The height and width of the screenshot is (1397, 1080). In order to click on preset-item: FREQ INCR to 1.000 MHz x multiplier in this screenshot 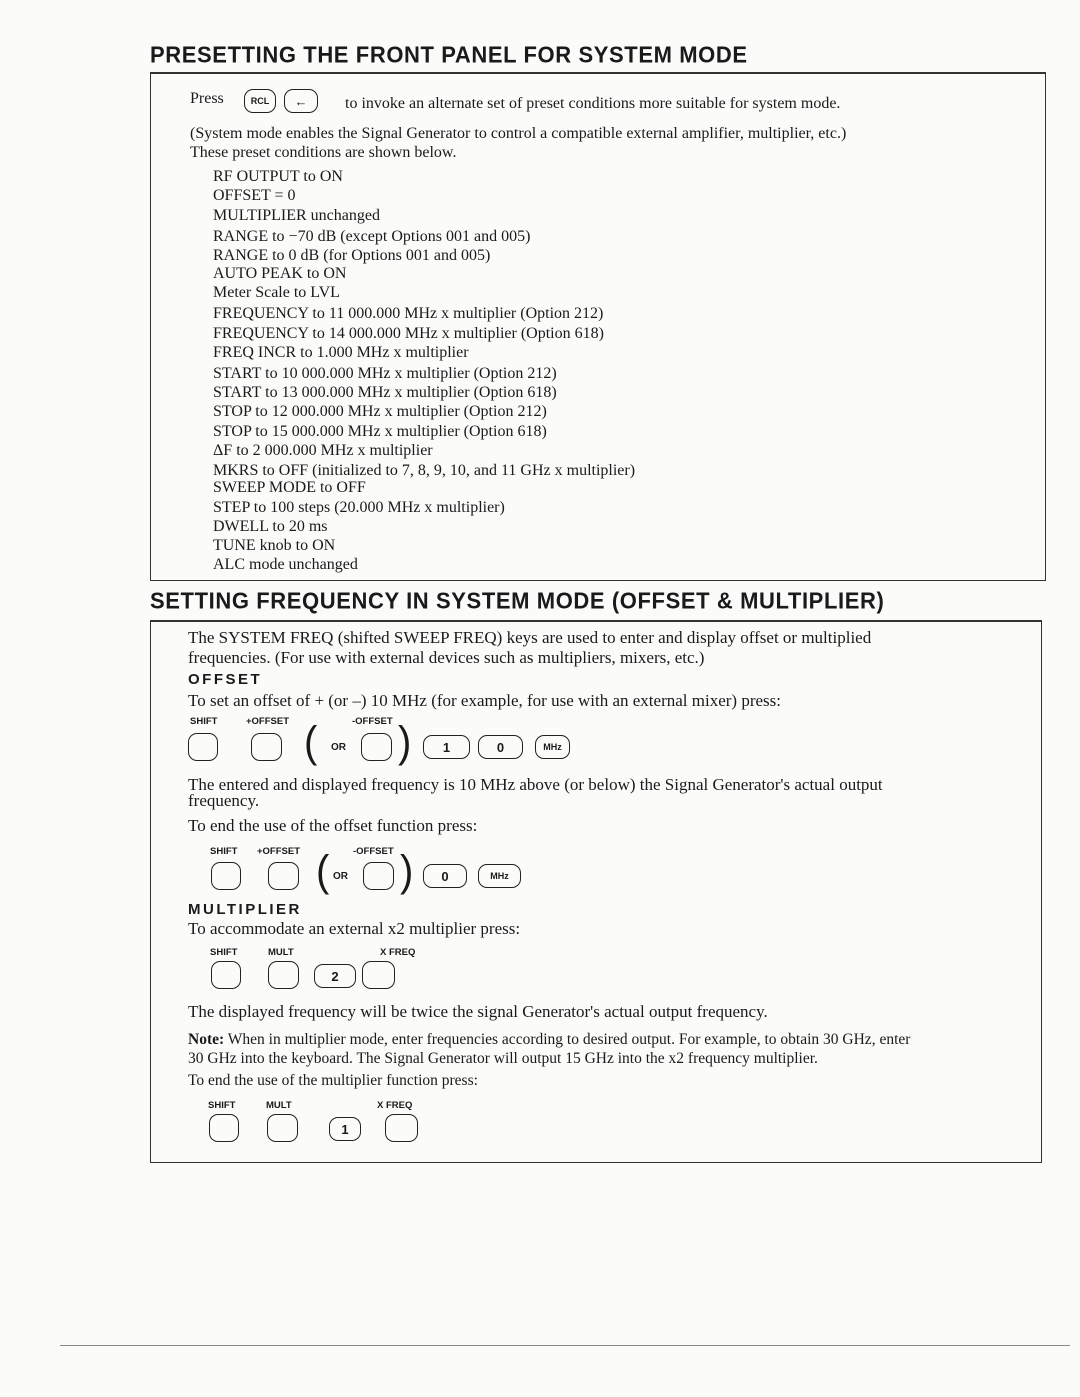, I will do `click(341, 352)`.